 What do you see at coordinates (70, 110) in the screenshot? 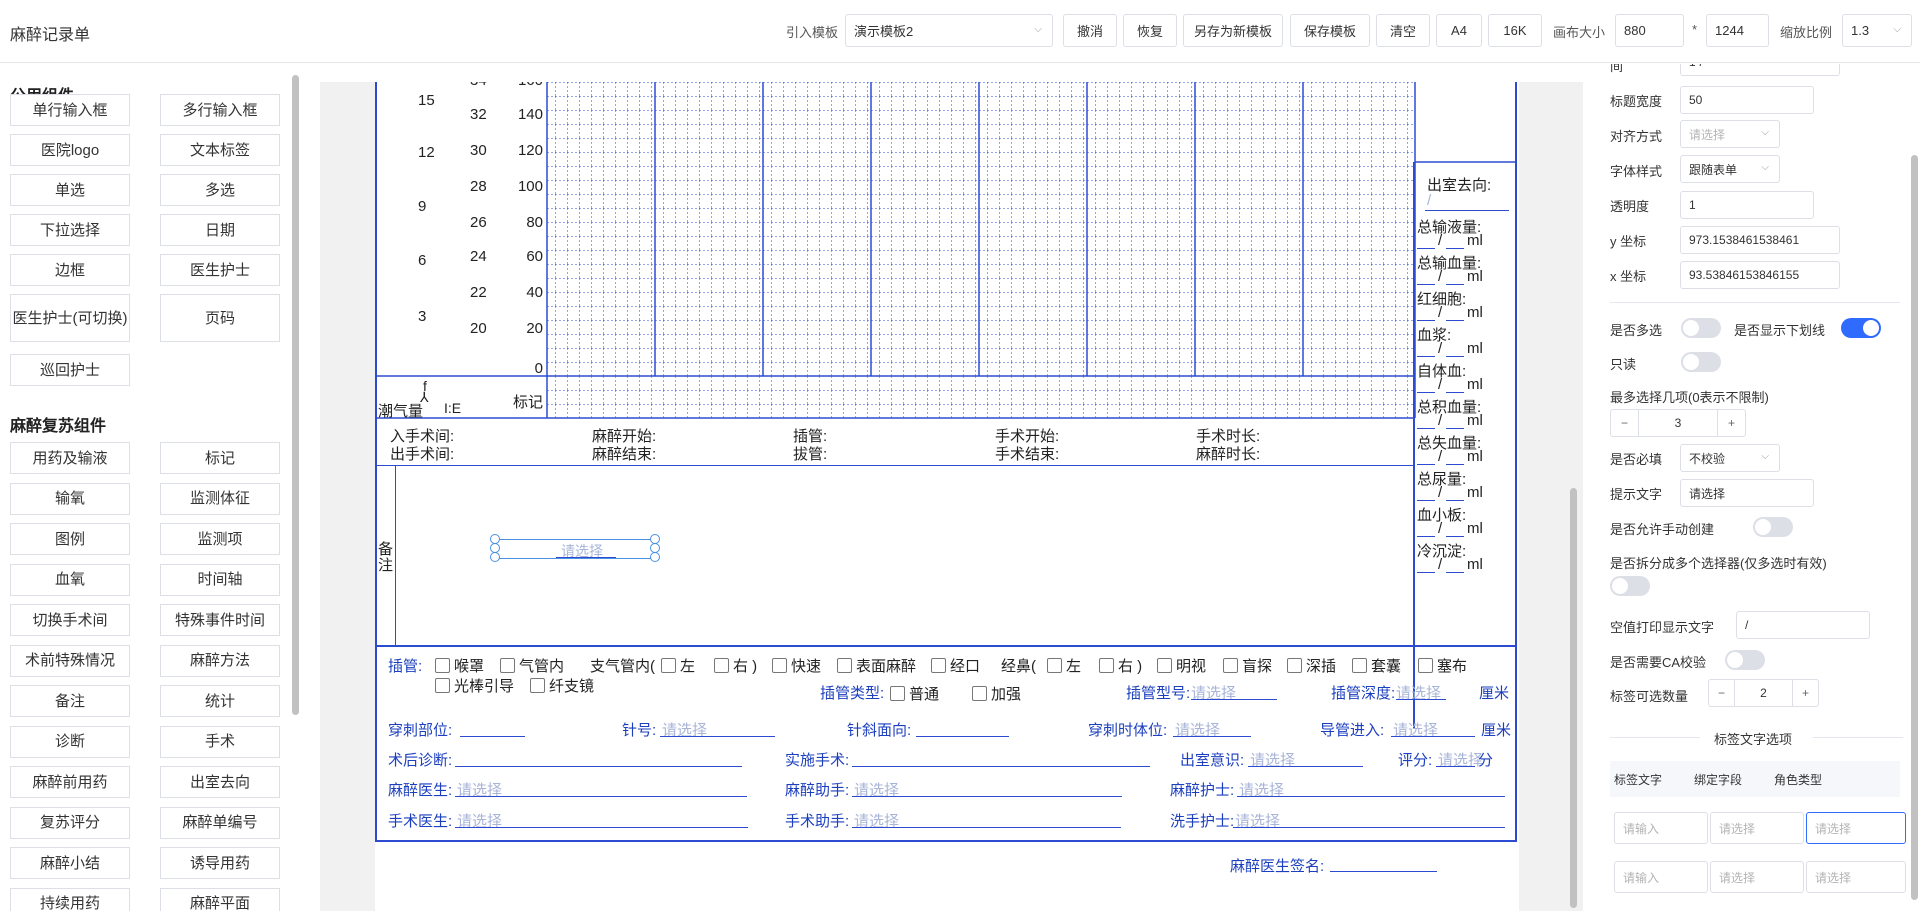
I see `component-1: 单行输入框` at bounding box center [70, 110].